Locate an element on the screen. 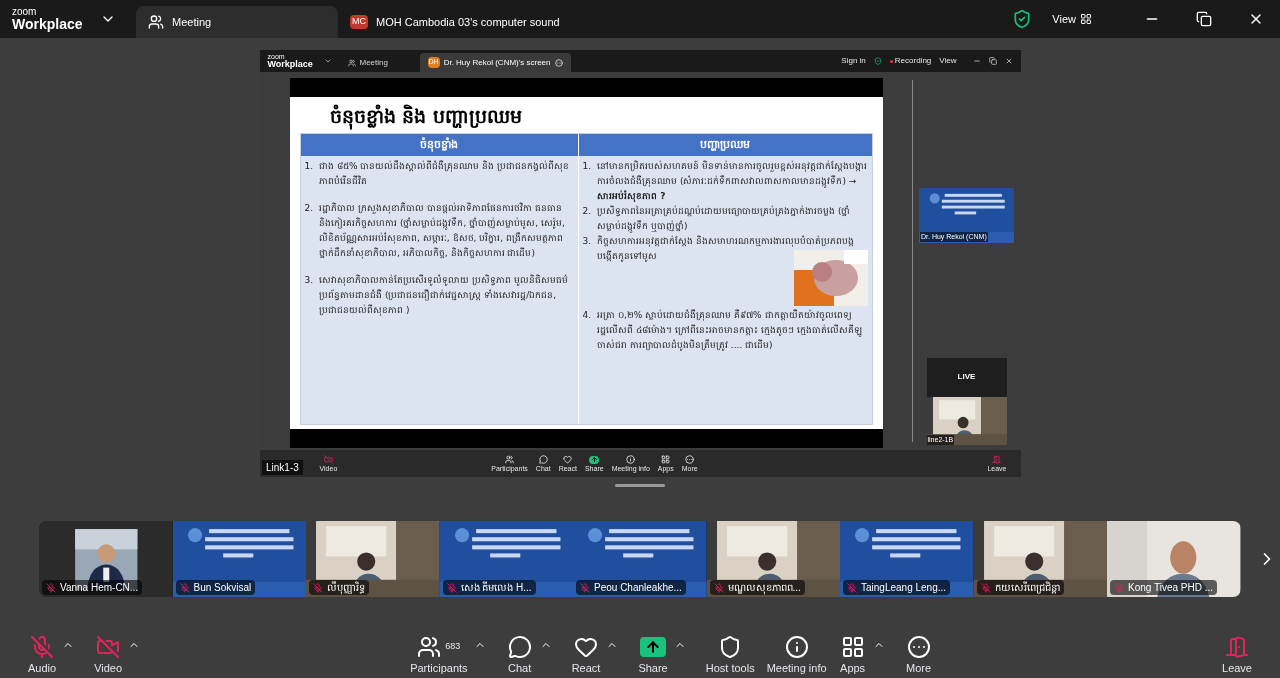 The width and height of the screenshot is (1280, 678). column-header: ចំនុចខ្លាំង is located at coordinates (439, 145).